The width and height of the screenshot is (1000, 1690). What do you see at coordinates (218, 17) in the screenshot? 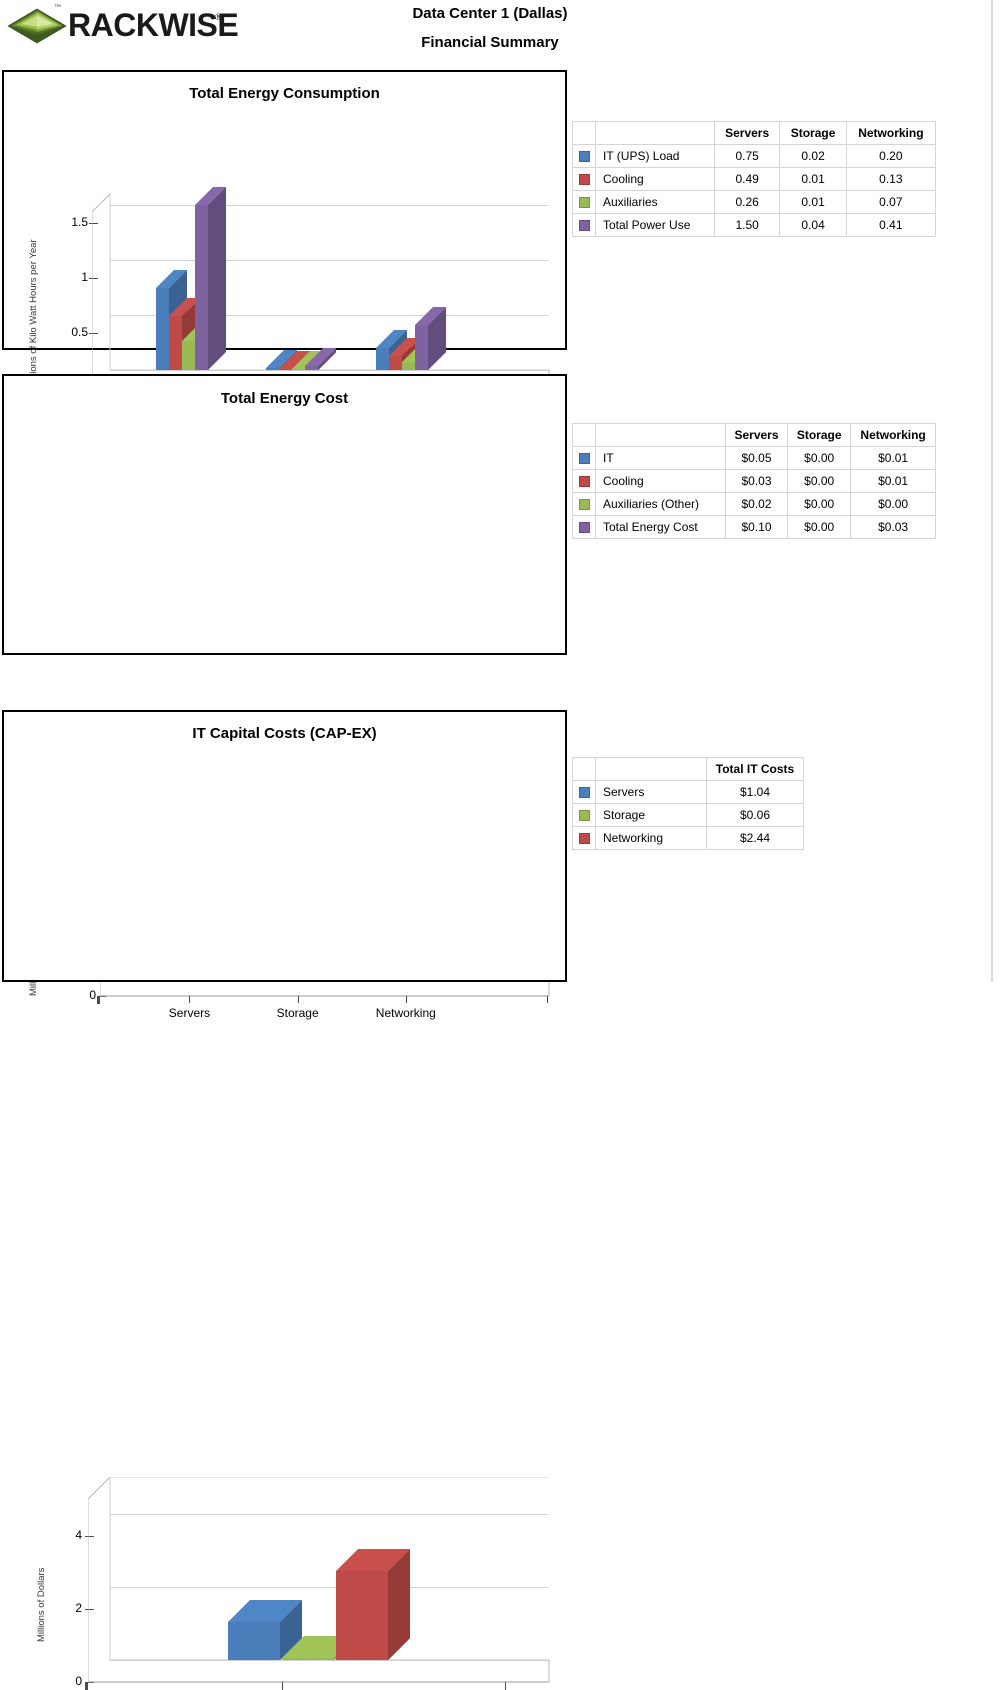
I see `logo-registered-mark: ®` at bounding box center [218, 17].